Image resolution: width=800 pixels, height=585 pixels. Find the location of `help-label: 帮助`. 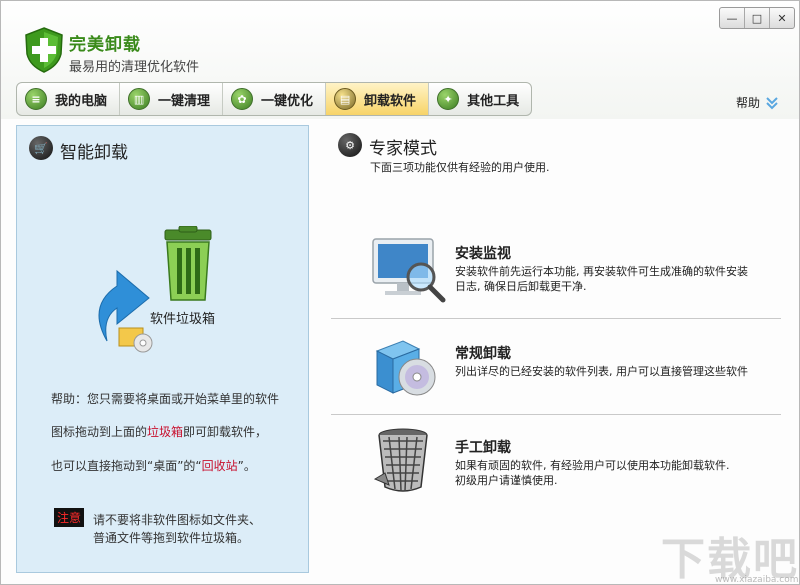

help-label: 帮助 is located at coordinates (748, 103).